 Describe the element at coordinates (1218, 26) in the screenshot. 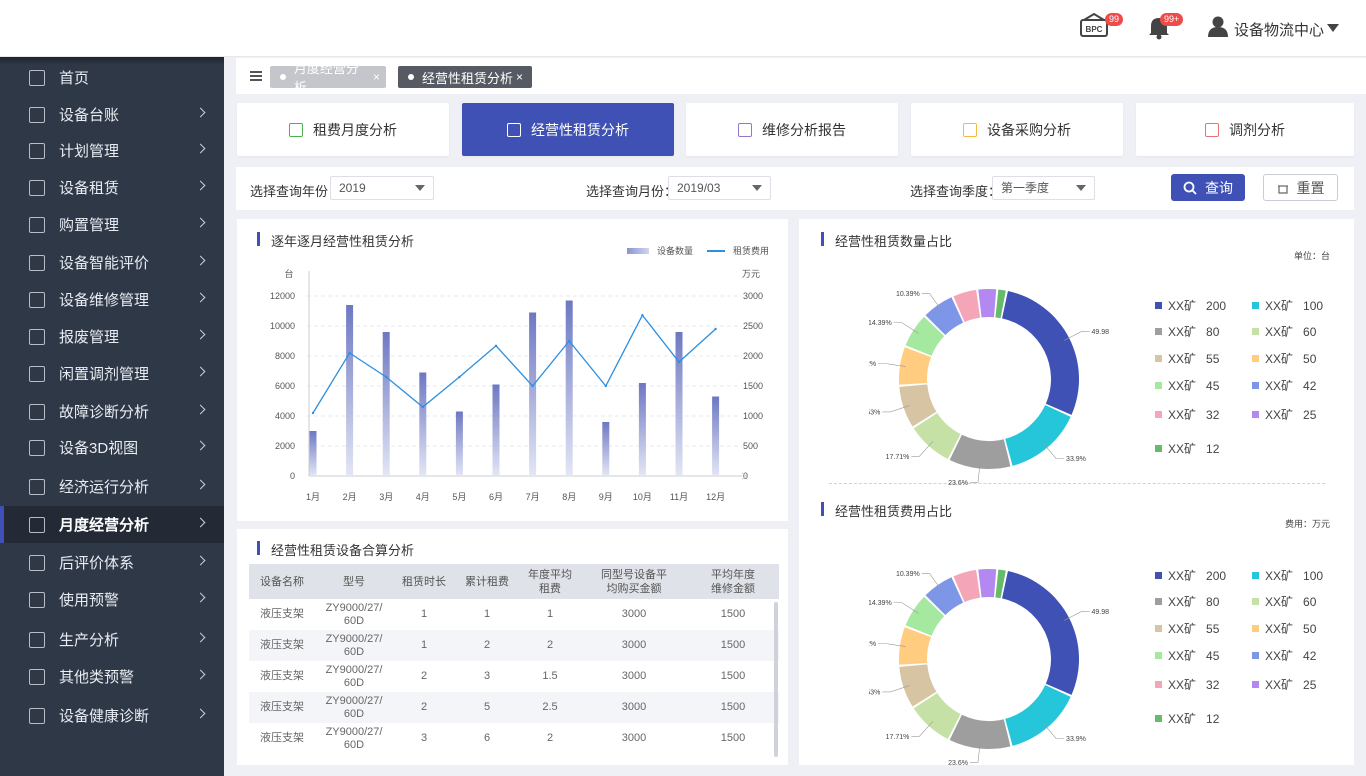

I see `user-icon` at that location.